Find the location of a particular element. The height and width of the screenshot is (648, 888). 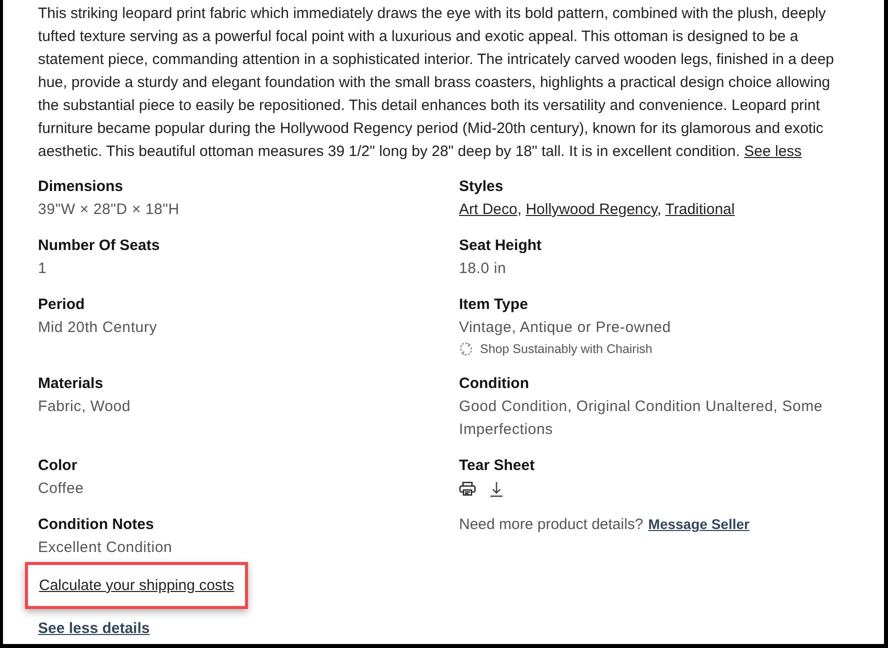

shipping-costs-link: Calculate your shipping costs is located at coordinates (136, 585).